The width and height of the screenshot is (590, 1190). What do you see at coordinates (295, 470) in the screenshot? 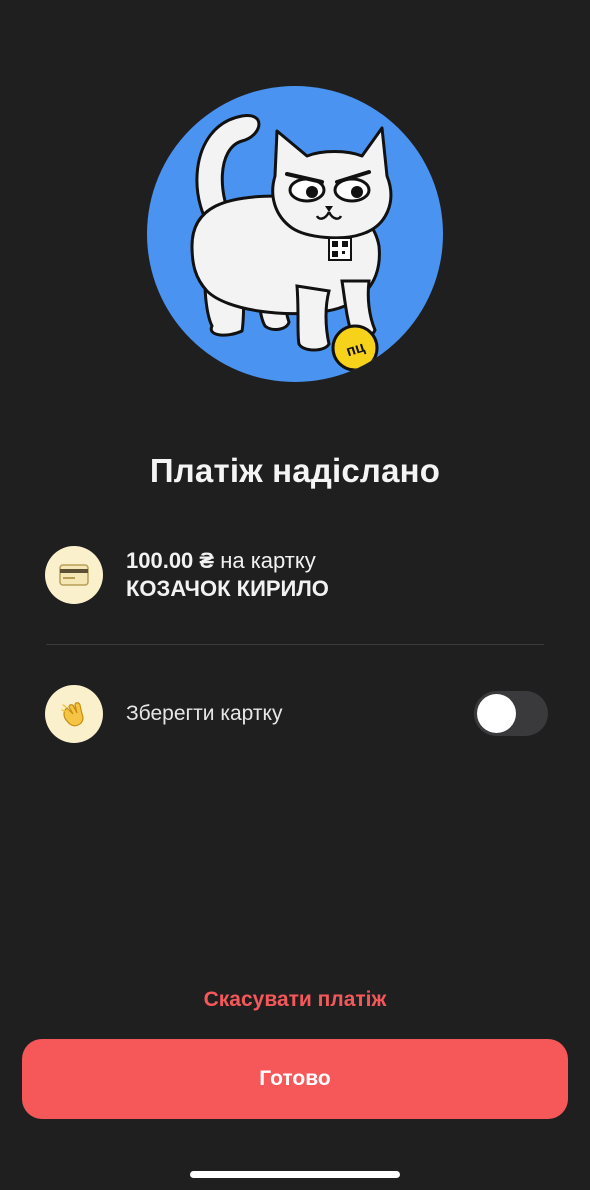
I see `page-title: Платіж надіслано` at bounding box center [295, 470].